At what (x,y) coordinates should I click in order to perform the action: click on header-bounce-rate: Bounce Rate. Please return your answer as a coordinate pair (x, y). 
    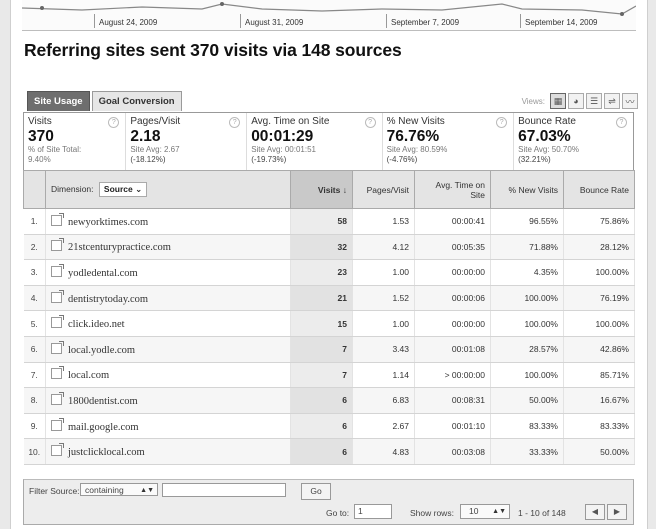
    Looking at the image, I should click on (599, 189).